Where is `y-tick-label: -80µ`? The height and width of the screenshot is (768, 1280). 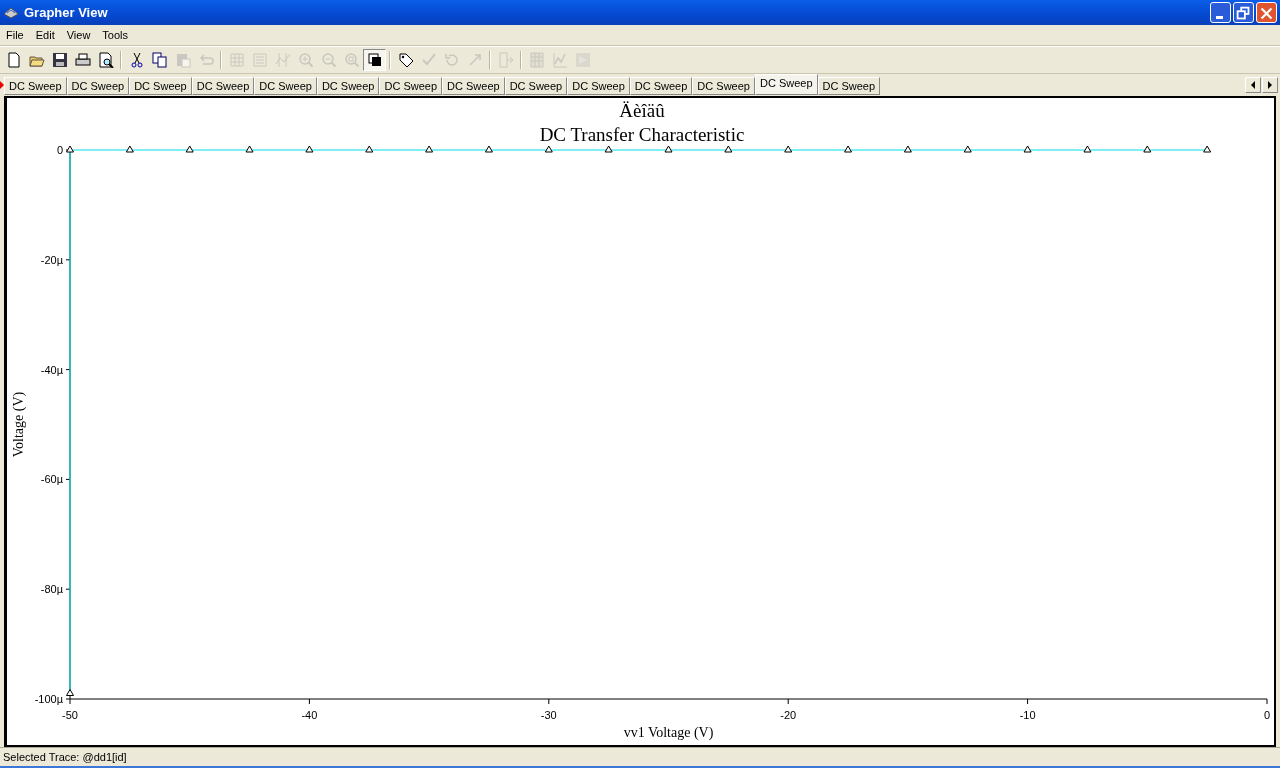
y-tick-label: -80µ is located at coordinates (51, 589).